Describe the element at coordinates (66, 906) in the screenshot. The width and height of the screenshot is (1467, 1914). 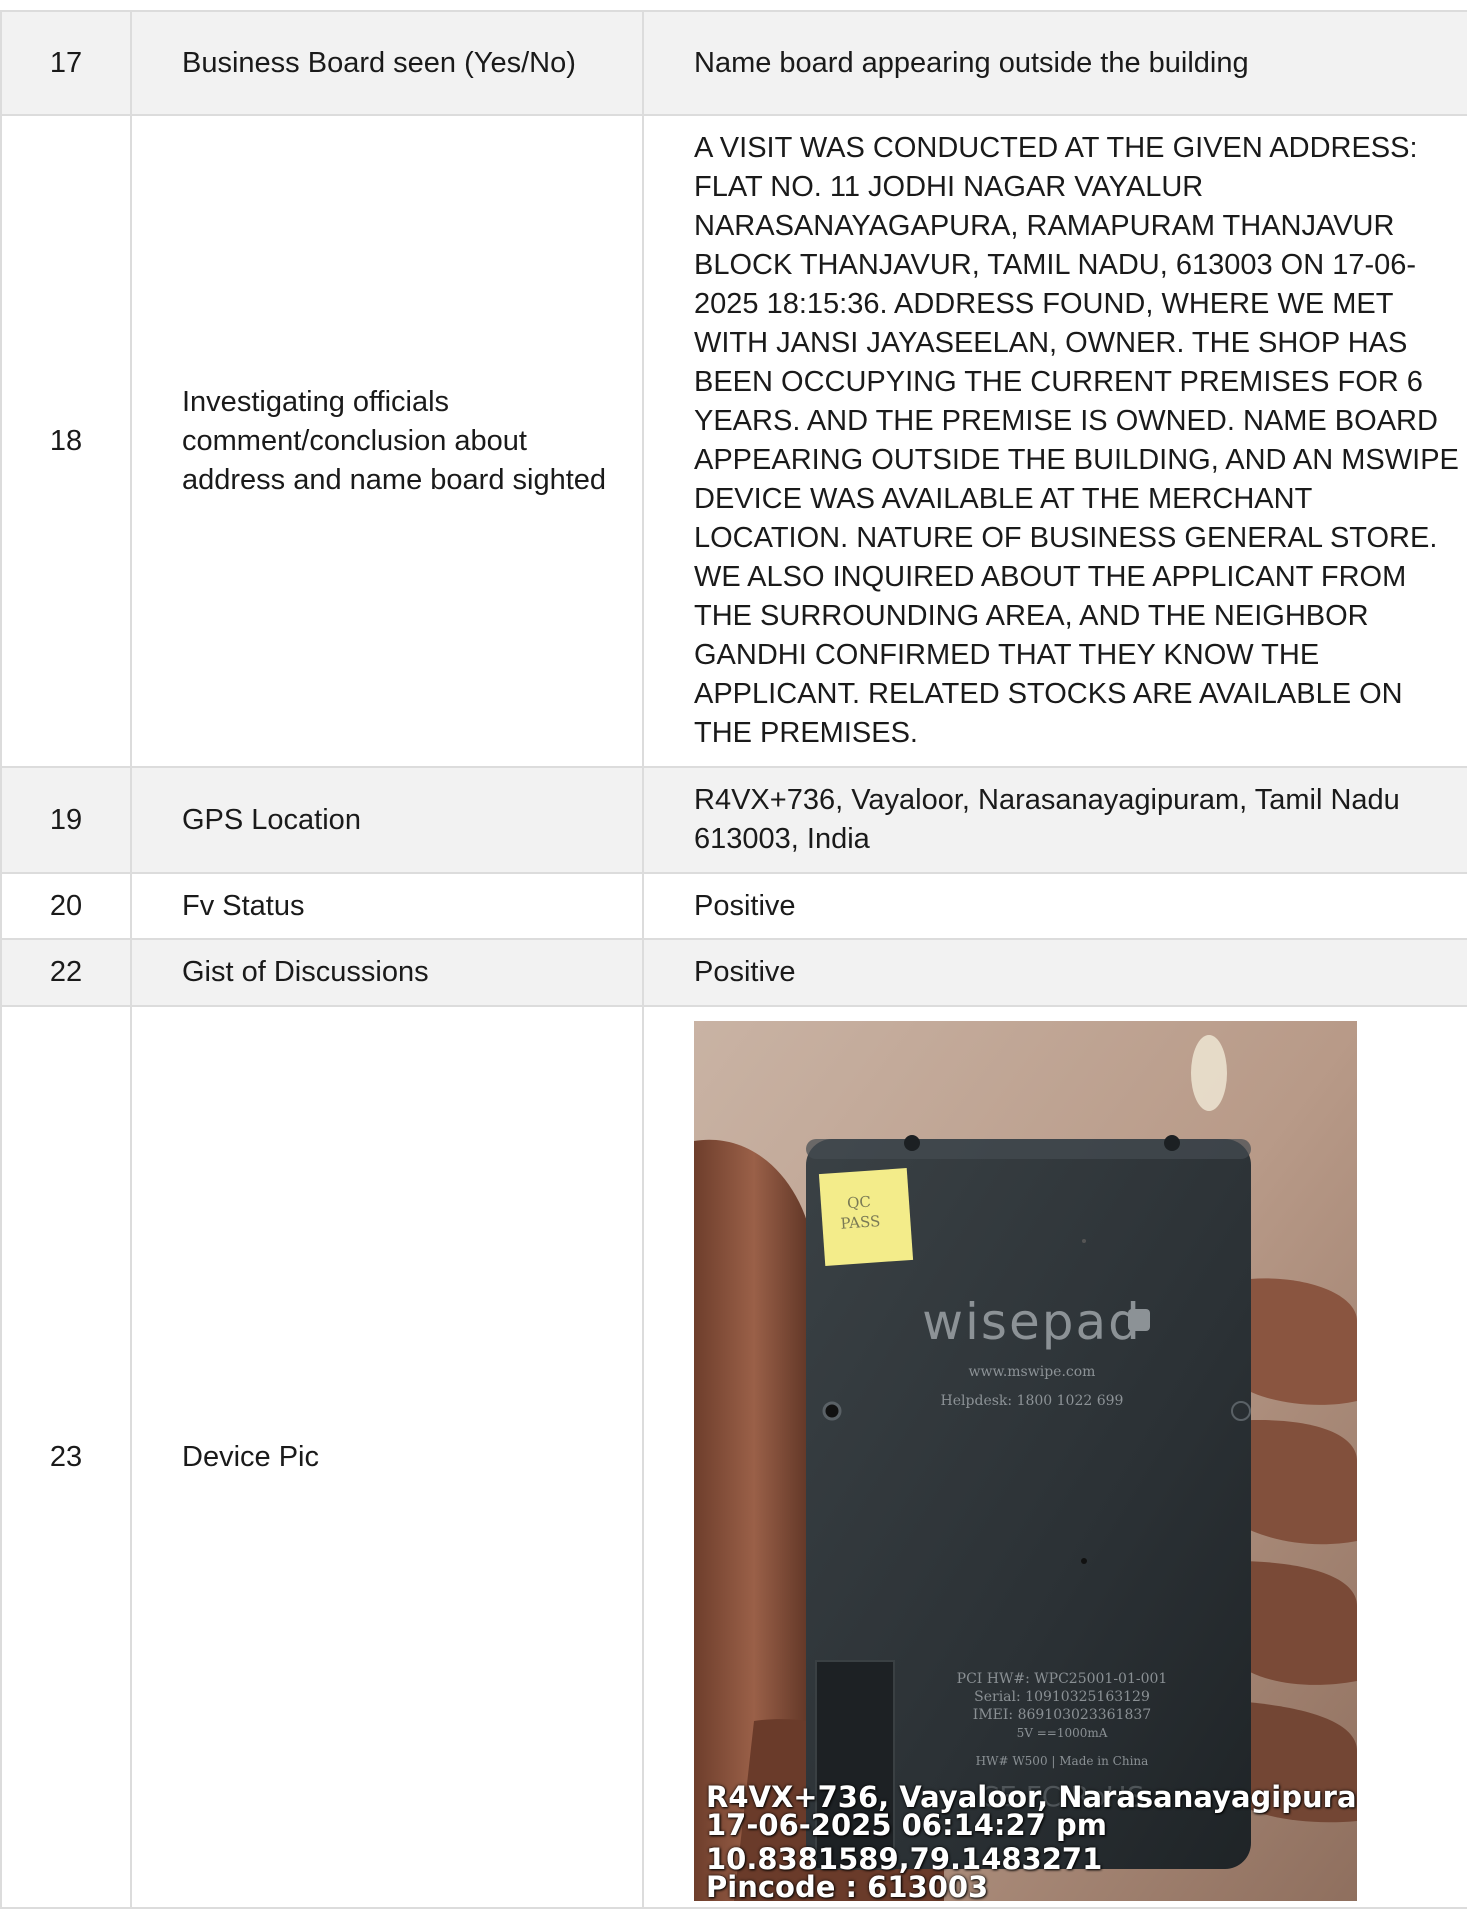
I see `row-number: 20` at that location.